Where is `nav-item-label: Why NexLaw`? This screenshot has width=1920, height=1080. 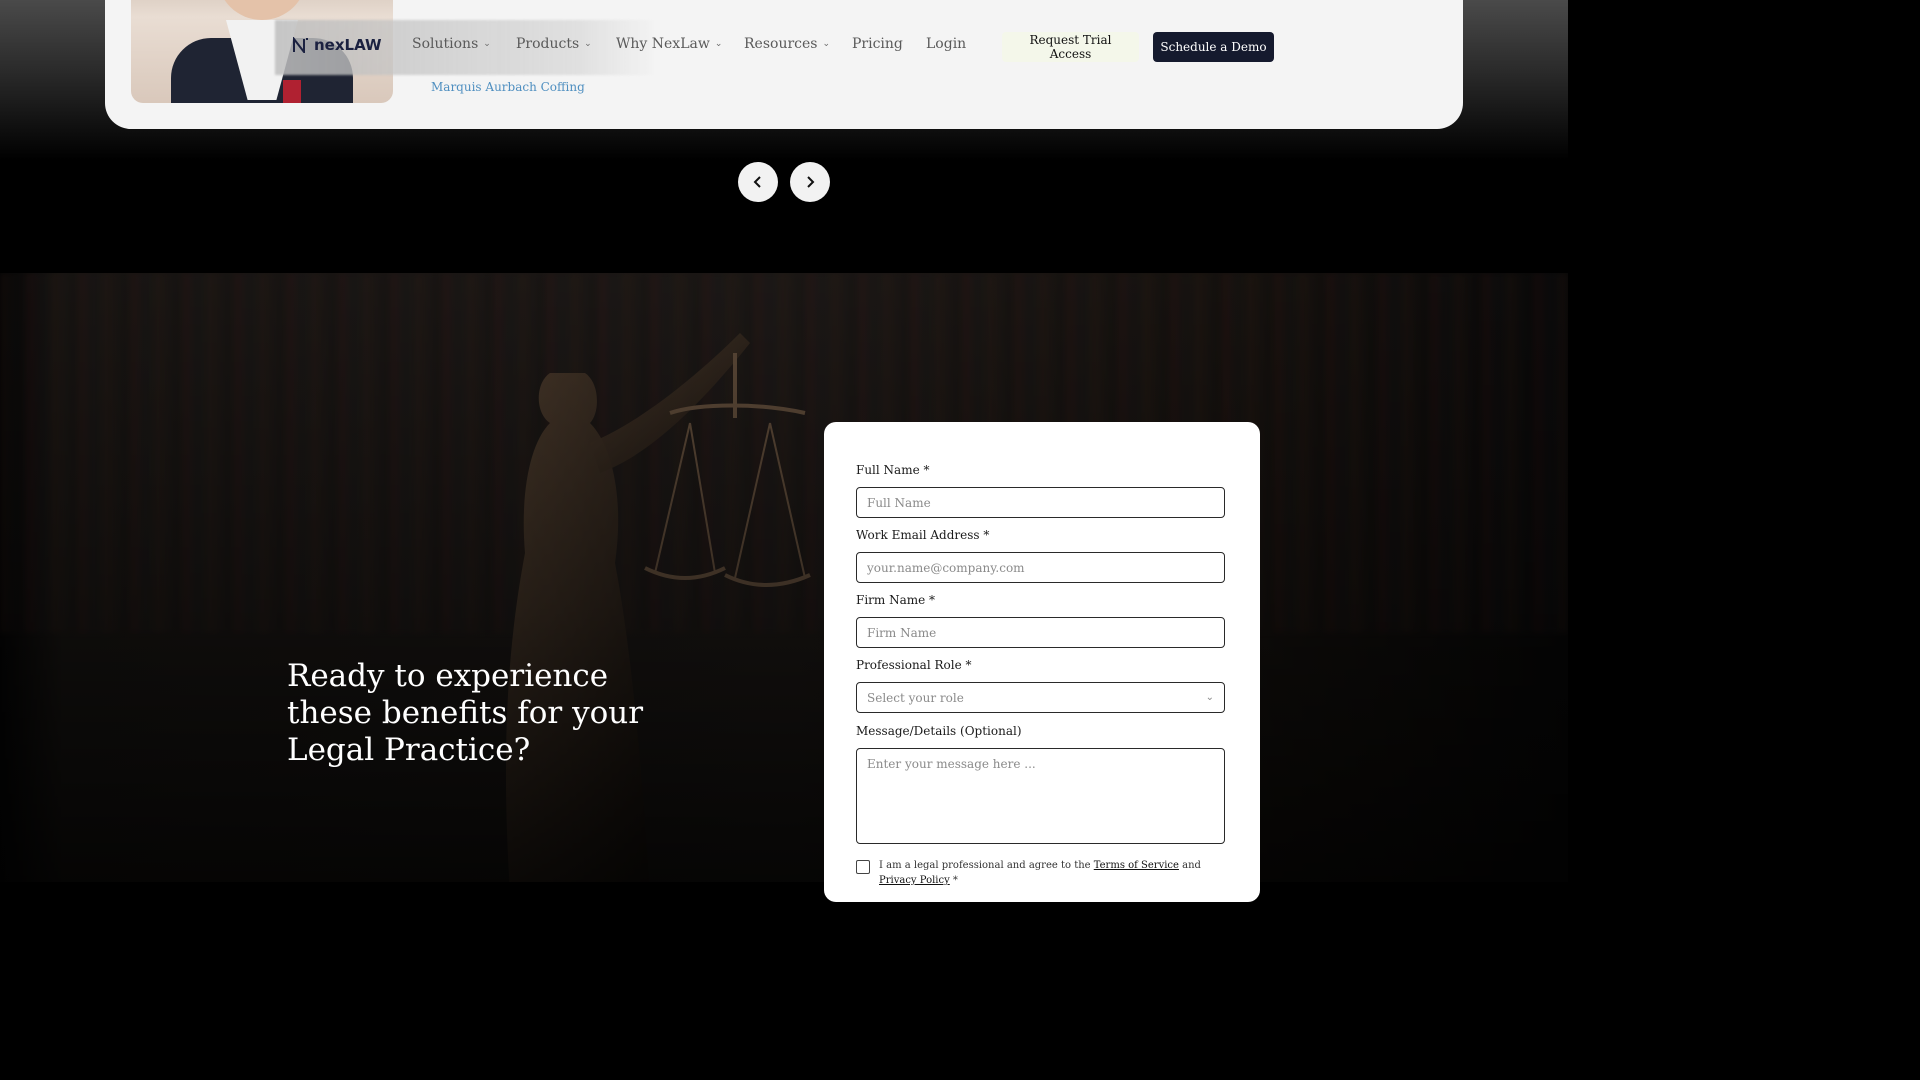 nav-item-label: Why NexLaw is located at coordinates (663, 44).